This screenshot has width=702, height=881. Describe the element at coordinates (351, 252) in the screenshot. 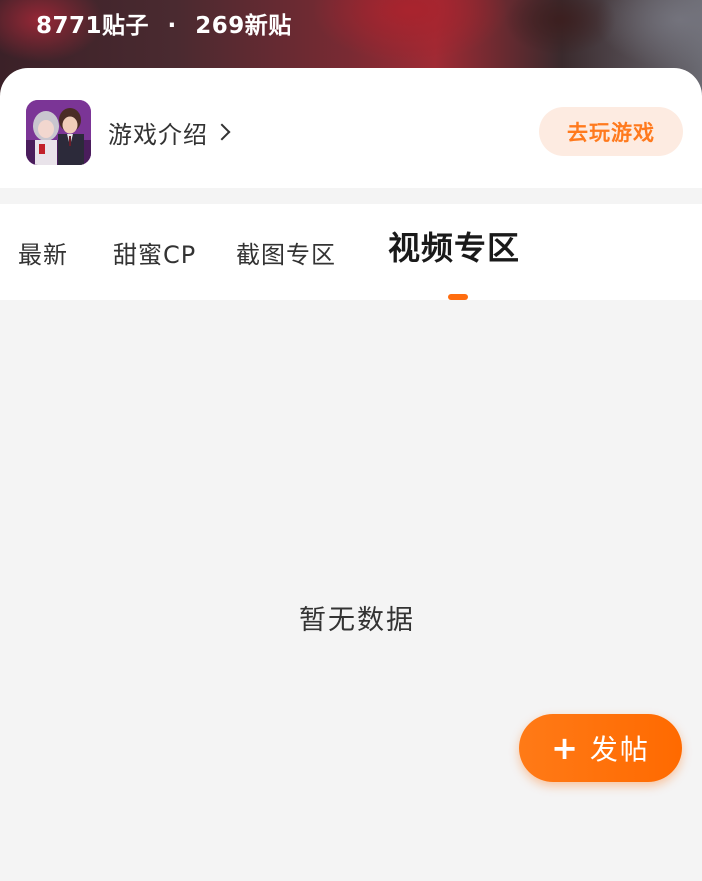

I see `category-tabs: 最新 甜蜜CP 截图专区 视频专区` at that location.